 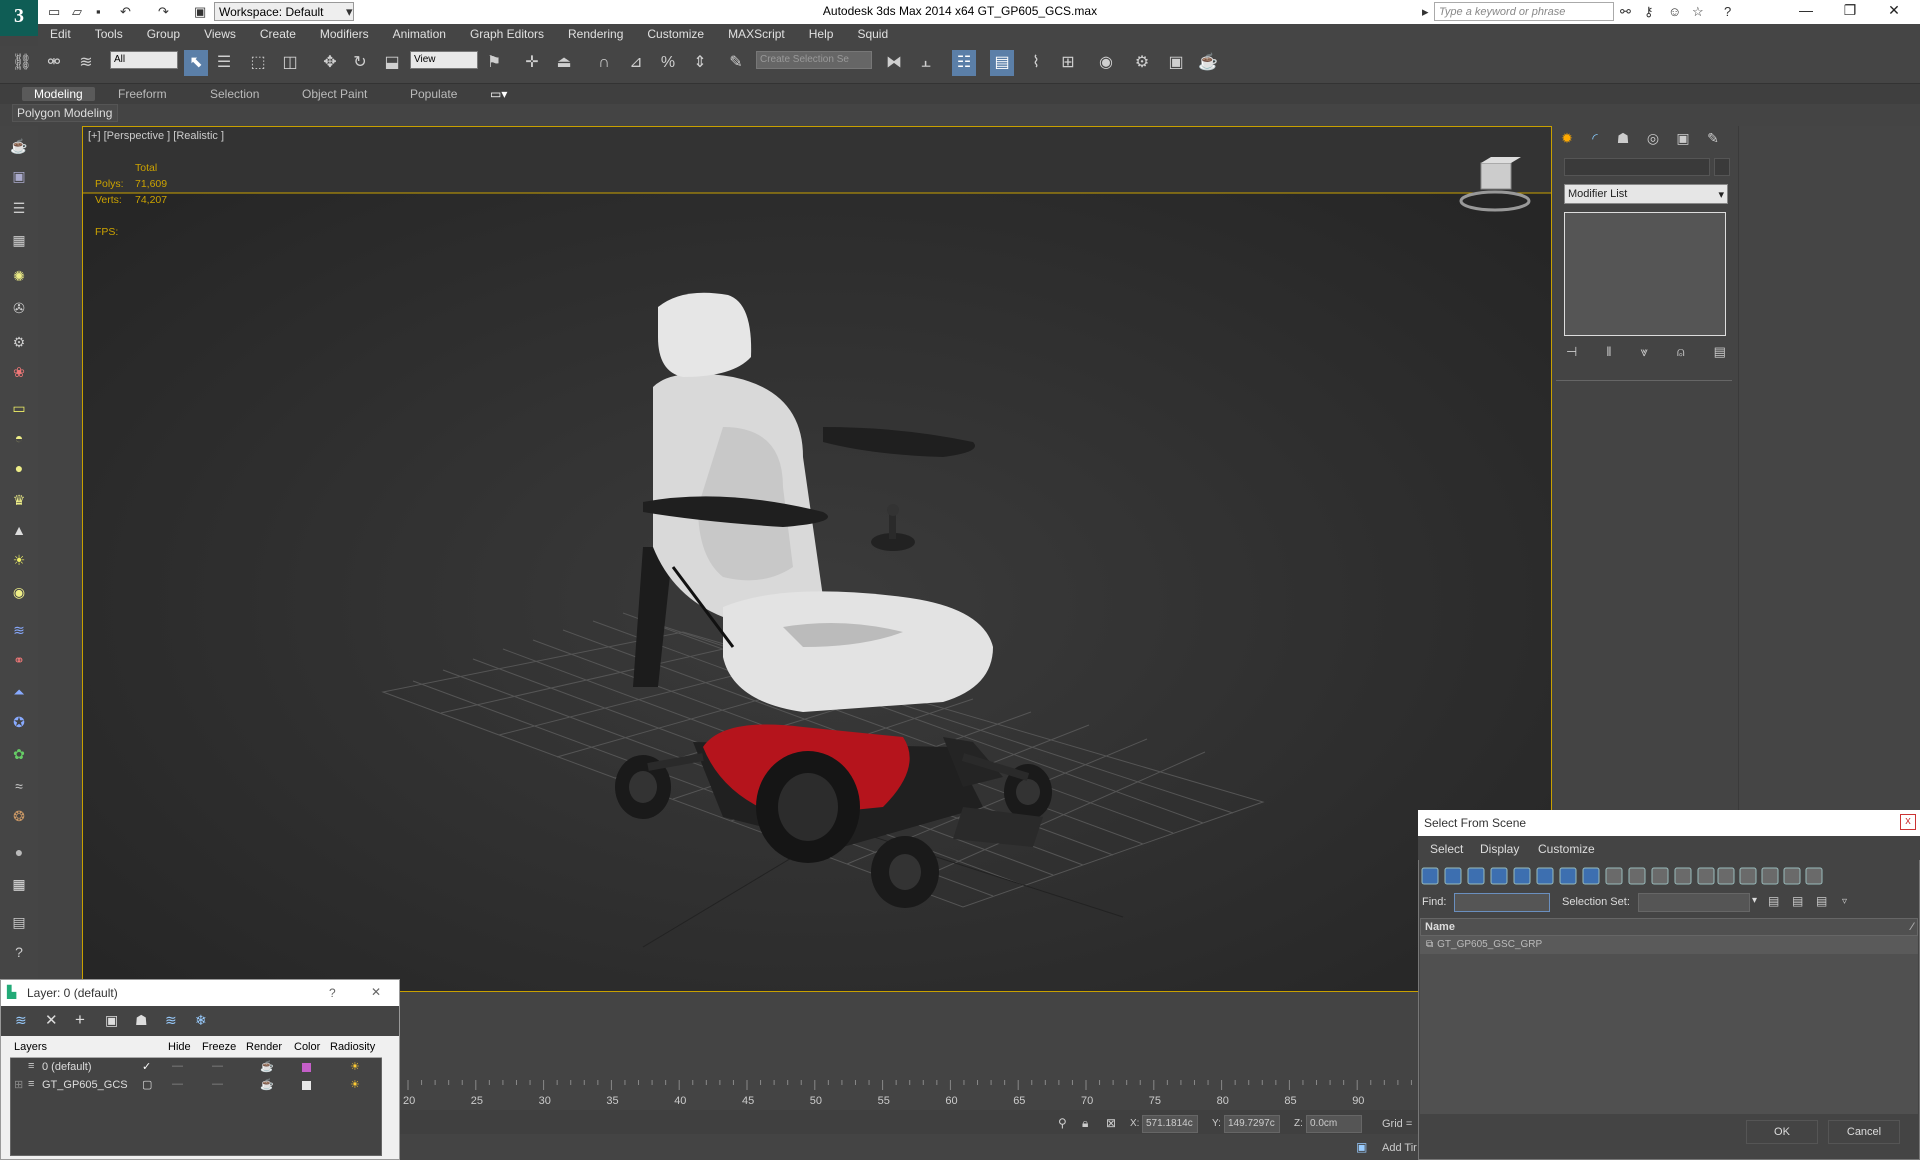 What do you see at coordinates (156, 136) in the screenshot?
I see `viewport-label: [+] [Perspective ] [Realistic ]` at bounding box center [156, 136].